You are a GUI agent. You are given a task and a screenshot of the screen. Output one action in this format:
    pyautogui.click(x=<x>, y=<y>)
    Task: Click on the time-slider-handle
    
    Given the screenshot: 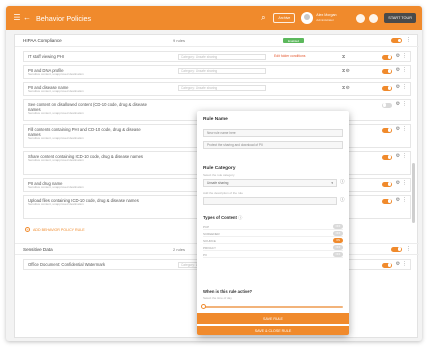 What is the action you would take?
    pyautogui.click(x=203, y=306)
    